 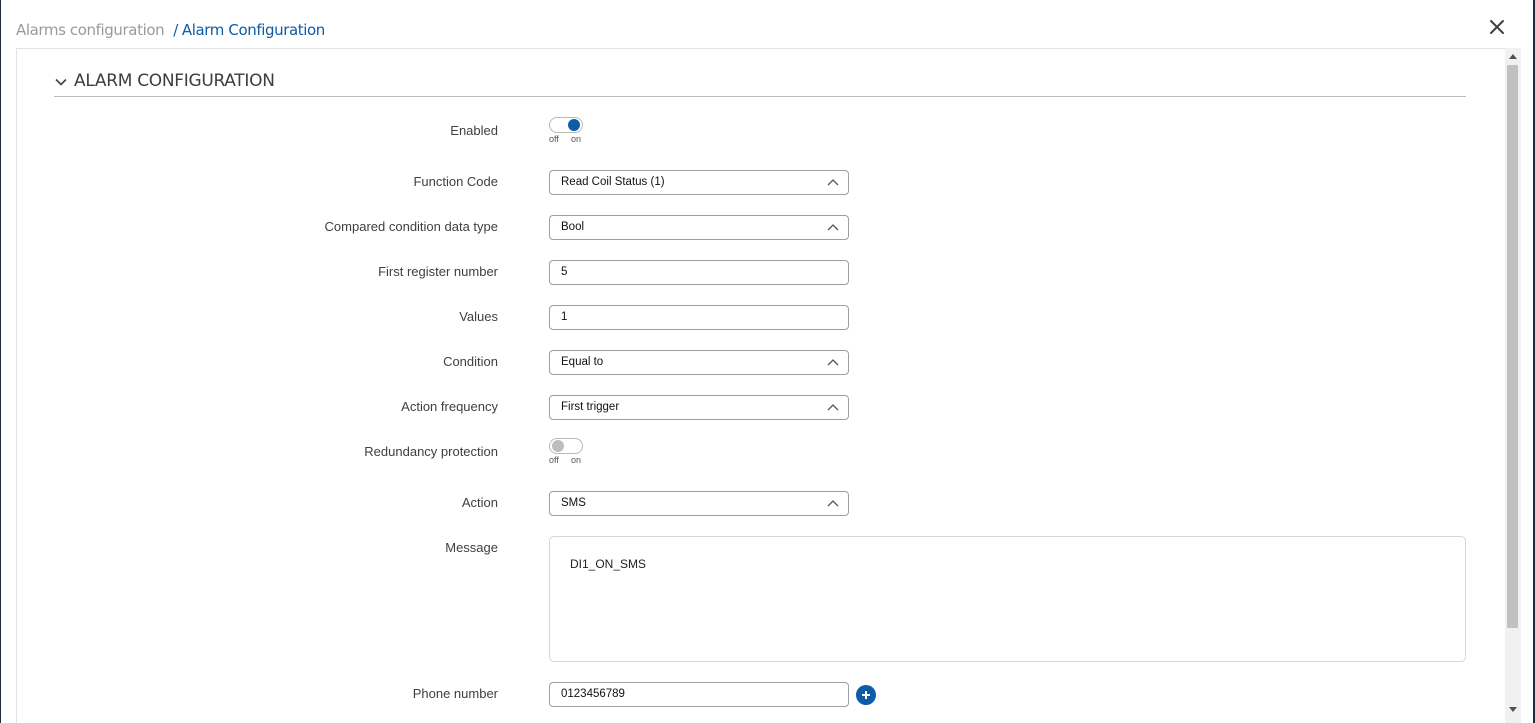 What do you see at coordinates (1007, 599) in the screenshot?
I see `message-textarea: DI1_ON_SMS` at bounding box center [1007, 599].